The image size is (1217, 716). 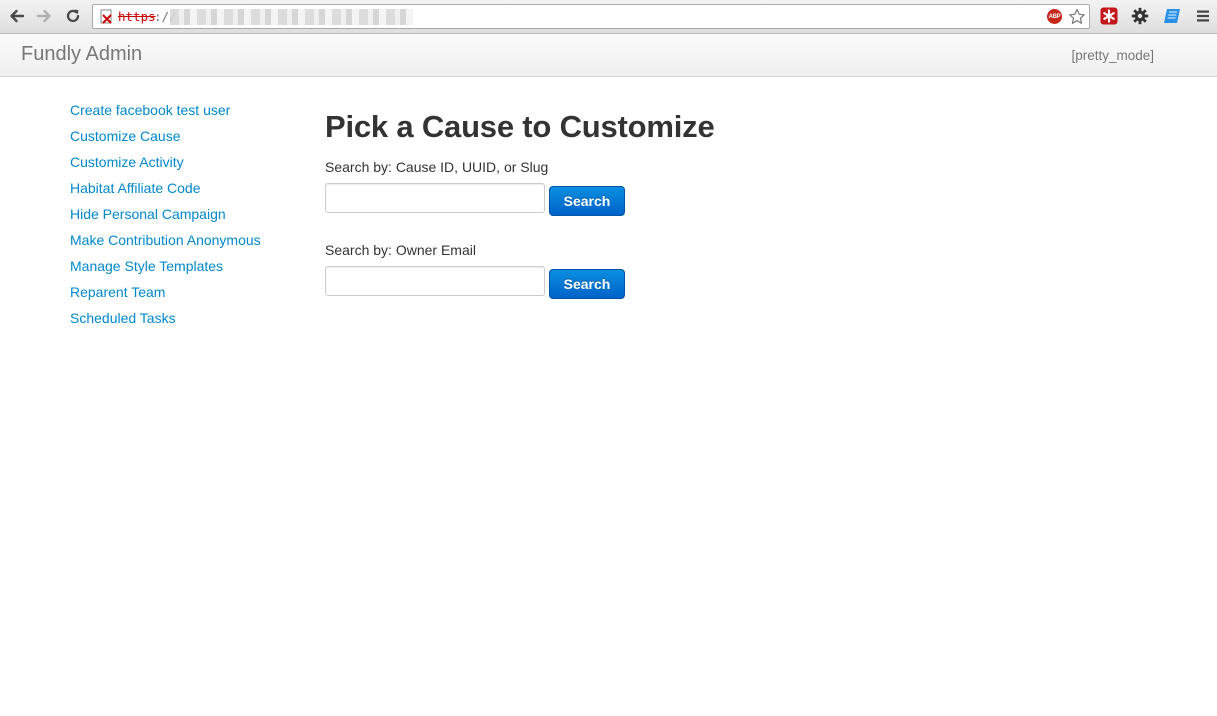 What do you see at coordinates (1054, 16) in the screenshot?
I see `adblock-icon: ABP` at bounding box center [1054, 16].